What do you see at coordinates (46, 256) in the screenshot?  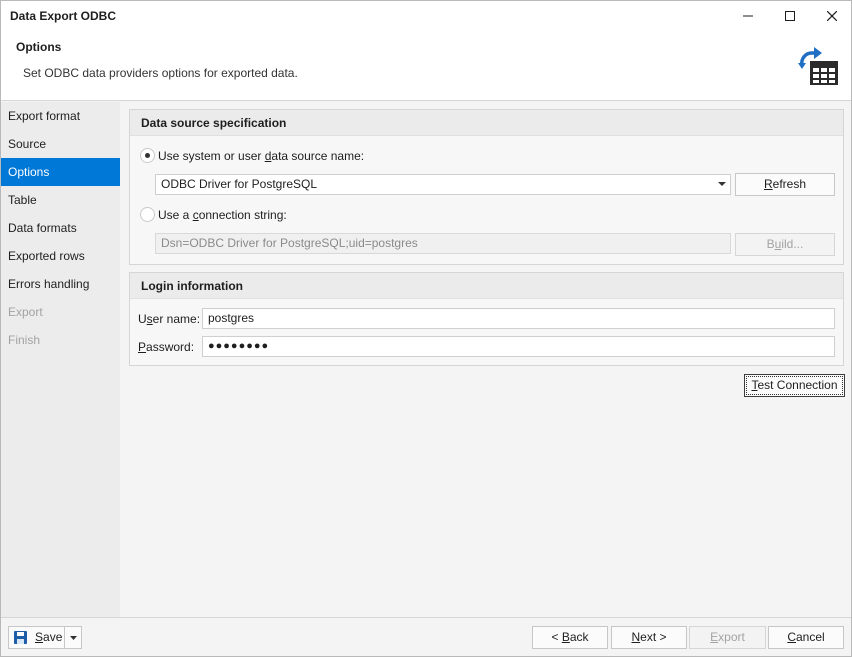 I see `step-label: Exported rows` at bounding box center [46, 256].